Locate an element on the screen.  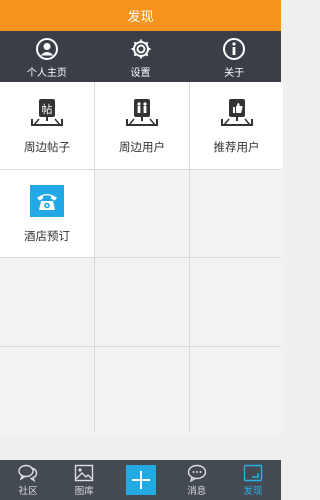
plus-icon is located at coordinates (140, 480).